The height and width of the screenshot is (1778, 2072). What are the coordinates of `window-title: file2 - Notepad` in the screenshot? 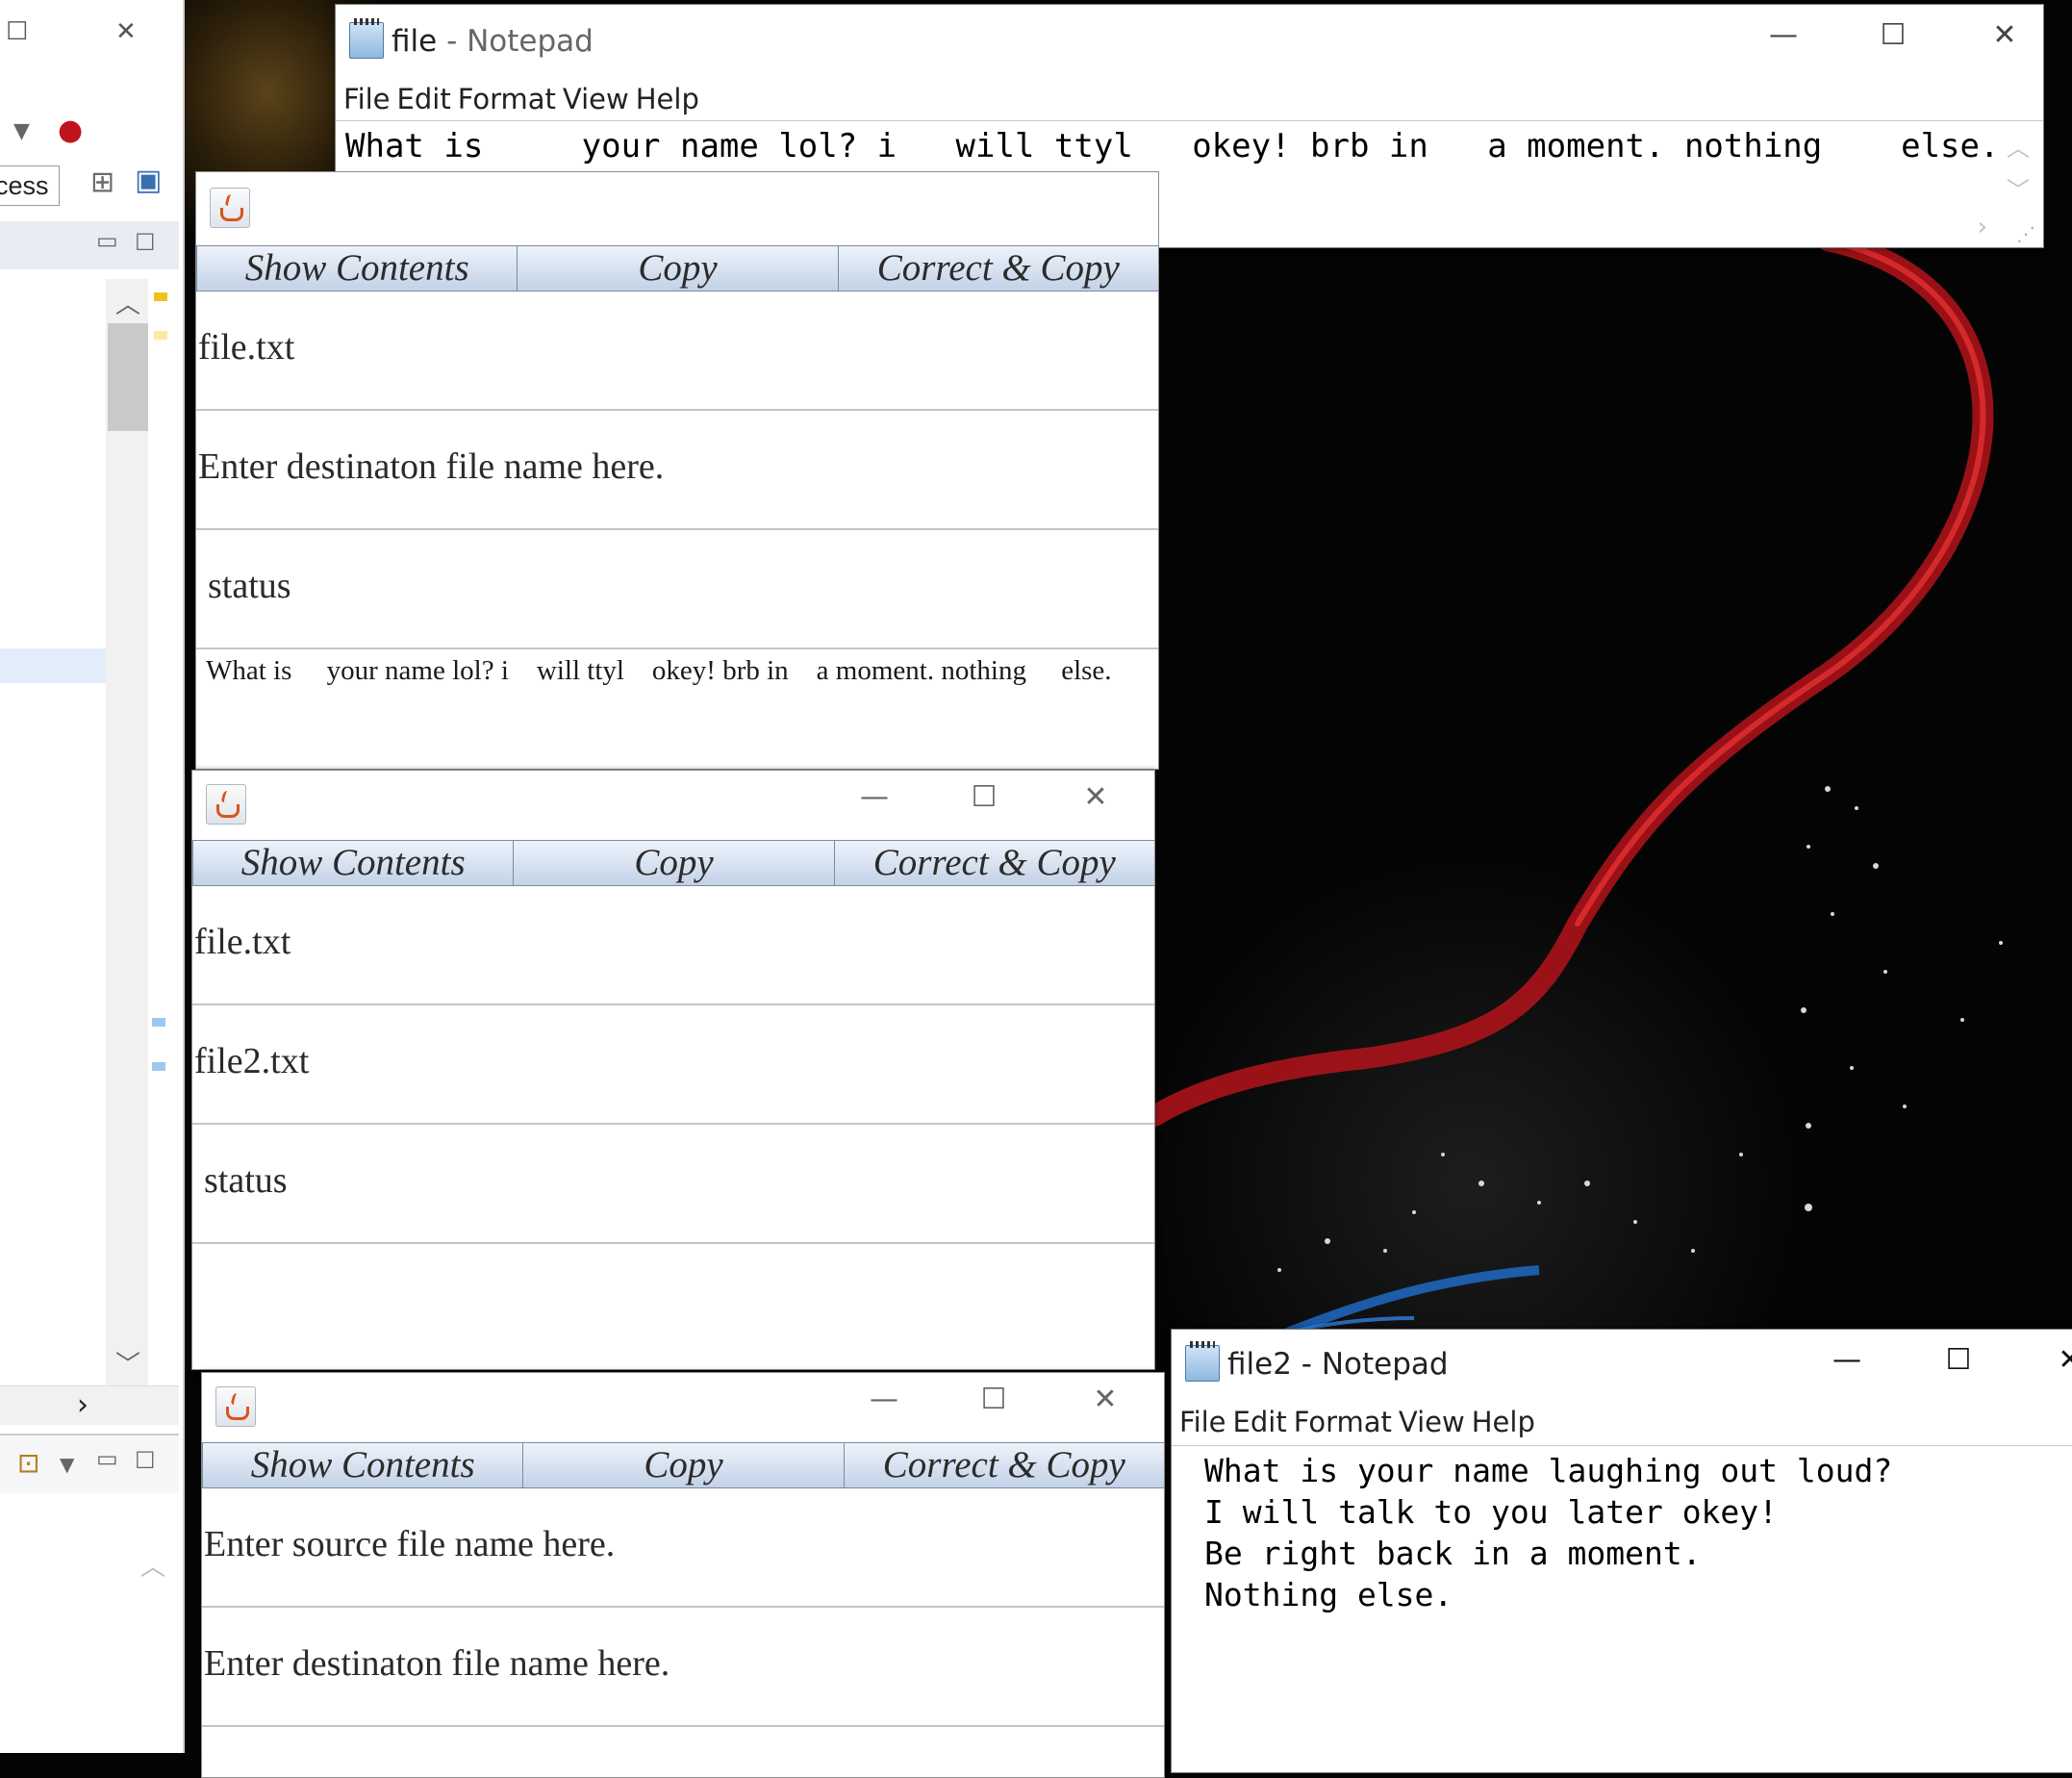 It's located at (1338, 1364).